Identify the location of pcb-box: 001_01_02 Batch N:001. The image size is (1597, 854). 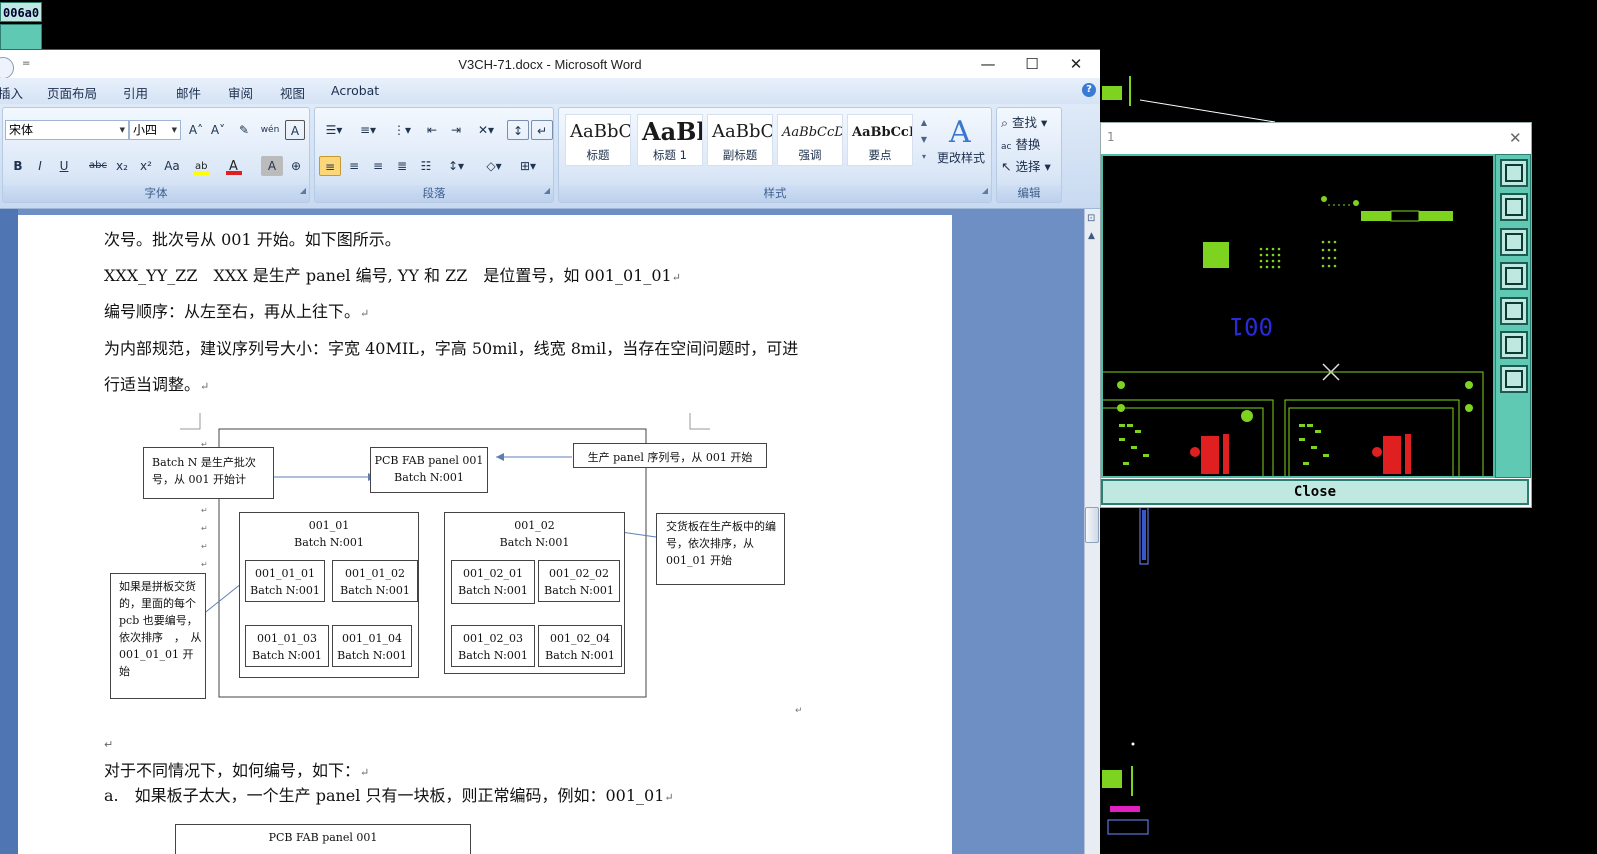
(375, 581).